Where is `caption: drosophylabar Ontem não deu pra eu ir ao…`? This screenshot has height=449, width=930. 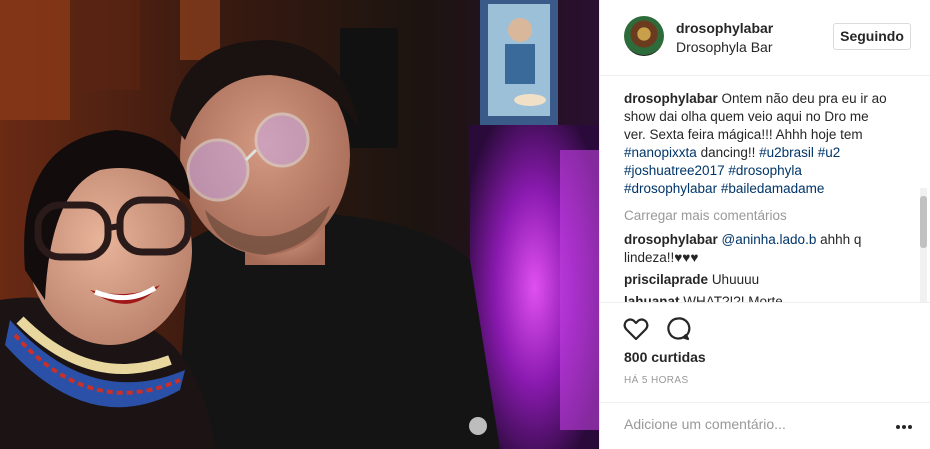 caption: drosophylabar Ontem não deu pra eu ir ao… is located at coordinates (759, 144).